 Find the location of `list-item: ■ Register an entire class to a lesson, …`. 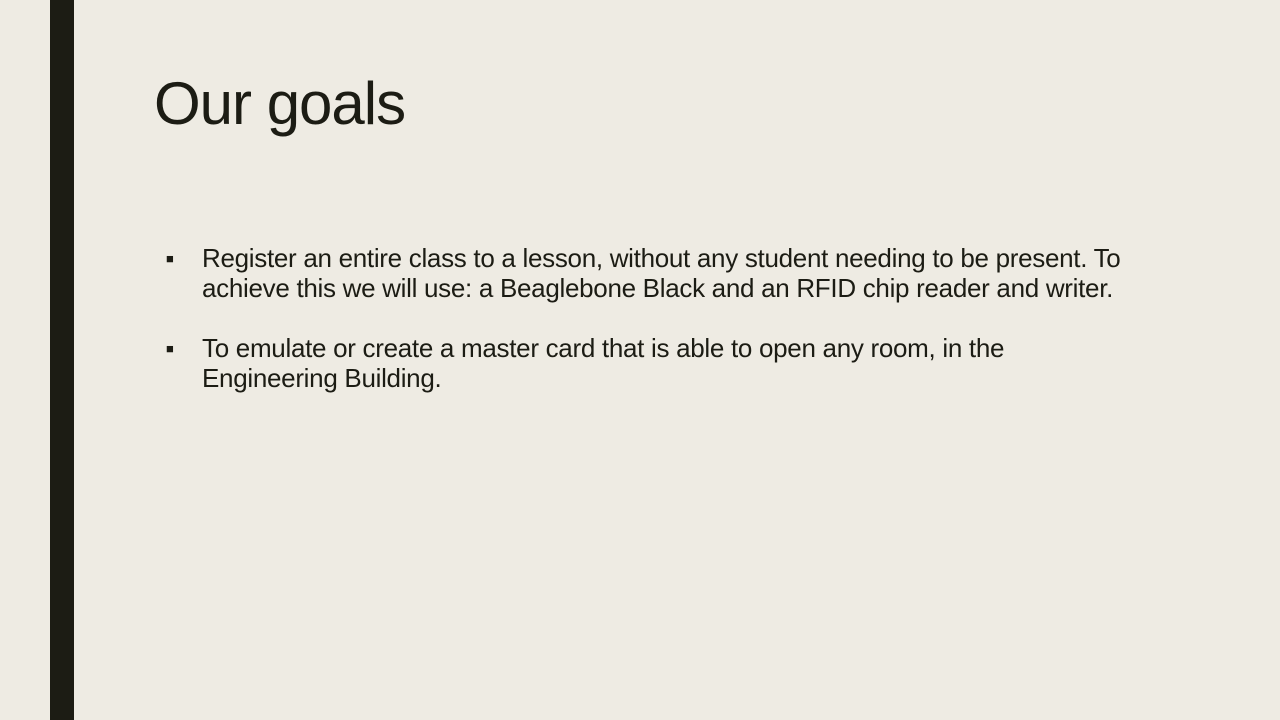

list-item: ■ Register an entire class to a lesson, … is located at coordinates (646, 273).